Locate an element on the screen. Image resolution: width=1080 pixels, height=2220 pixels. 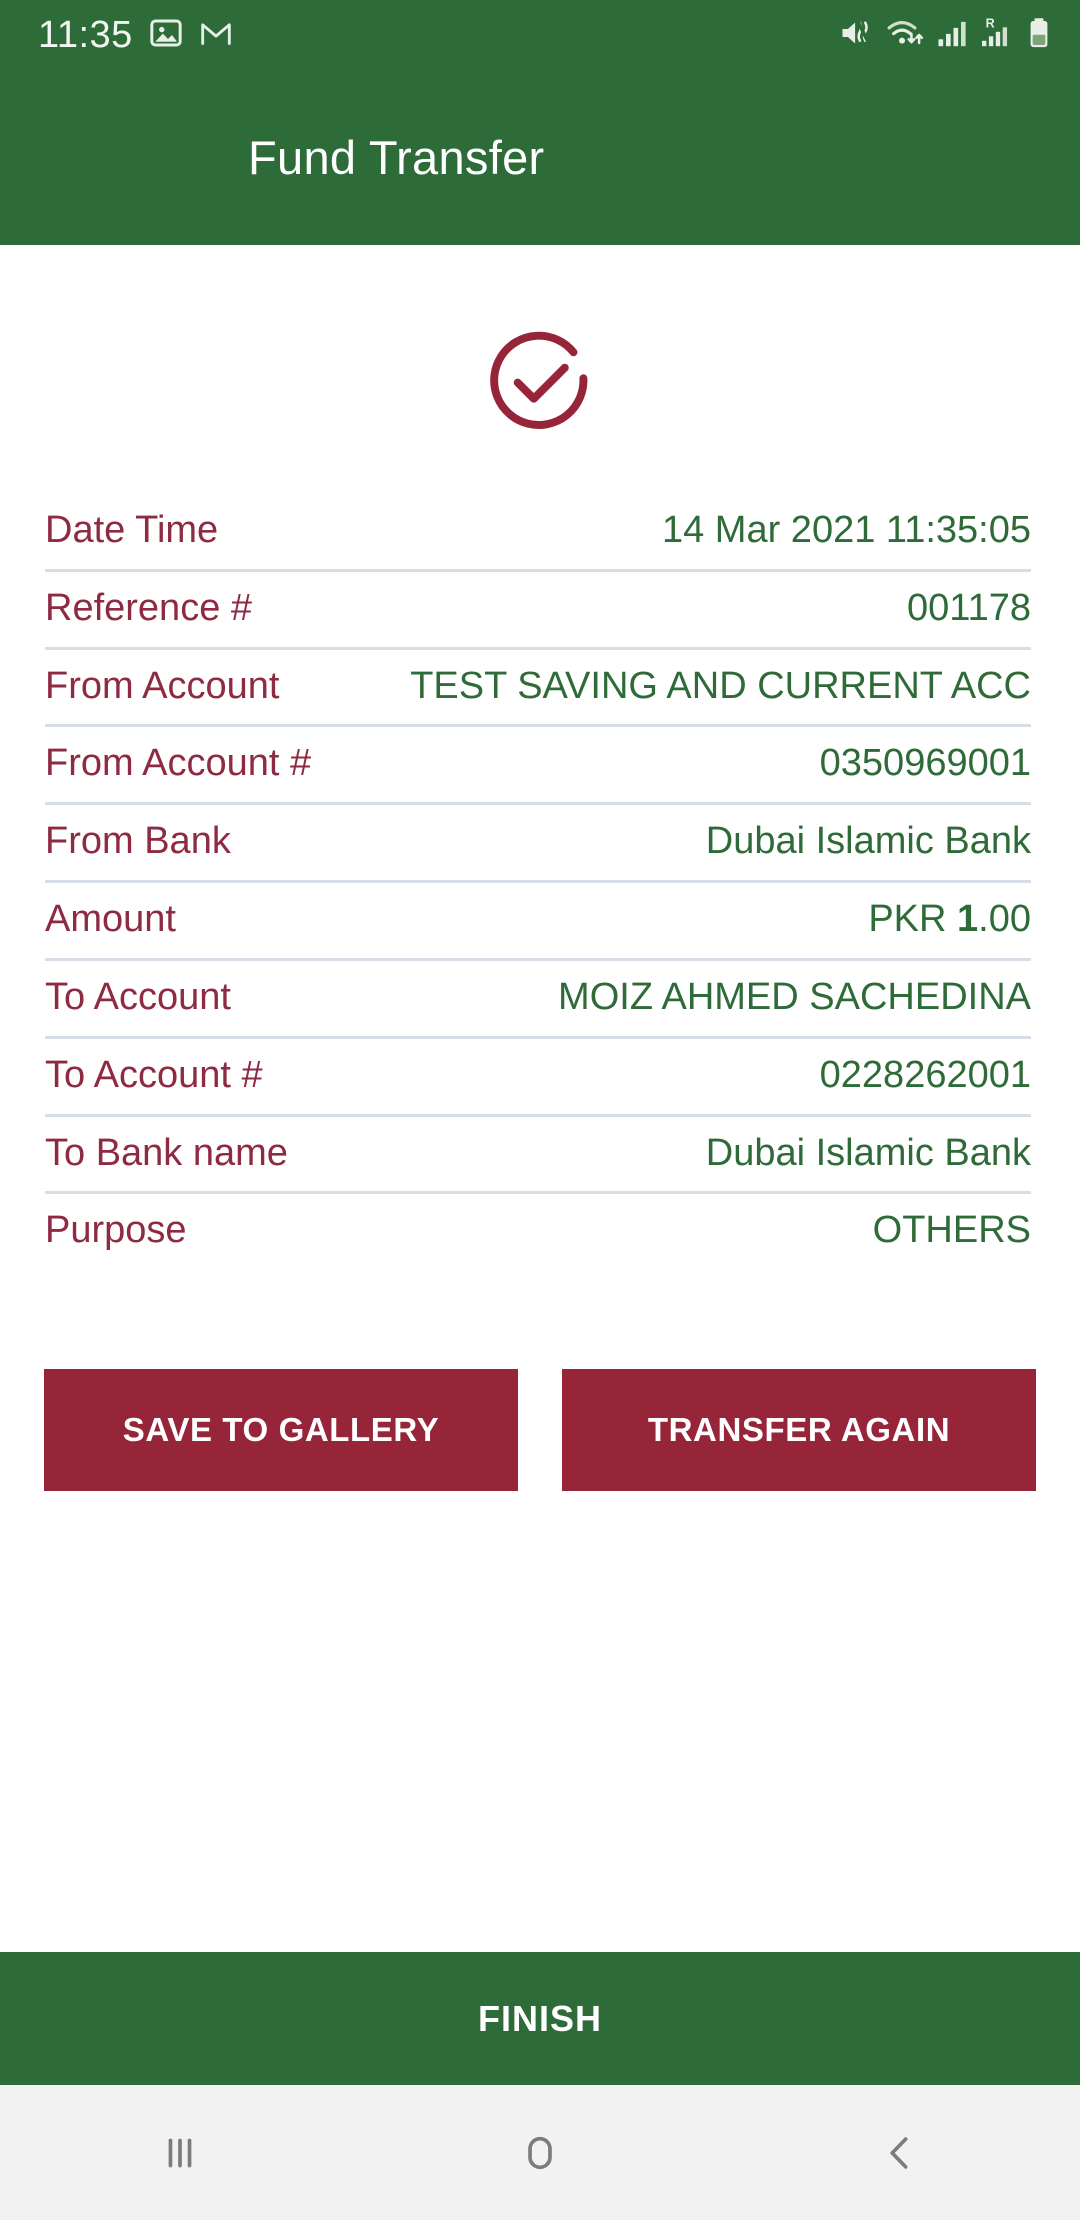
detail-value-from-bank: Dubai Islamic Bank is located at coordinates (868, 841).